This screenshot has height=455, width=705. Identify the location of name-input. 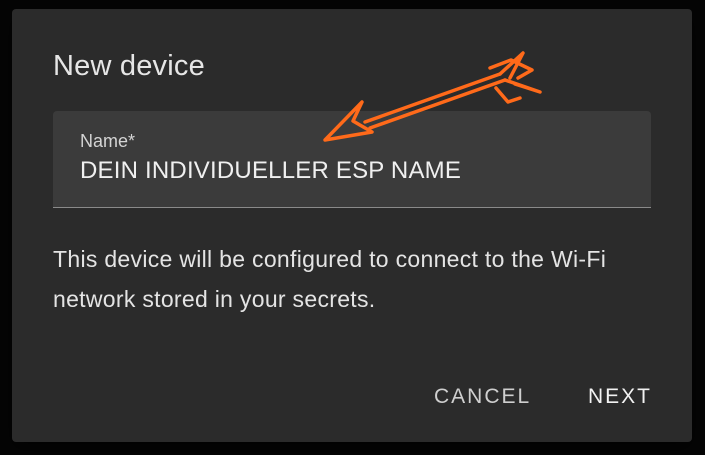
(350, 171).